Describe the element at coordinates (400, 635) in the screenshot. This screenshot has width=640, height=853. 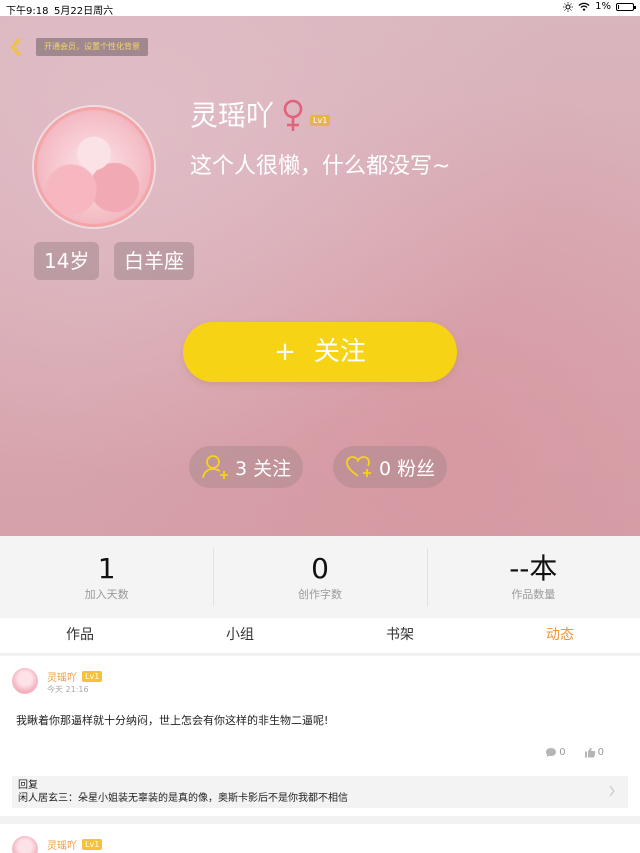
I see `tab-bookshelf: 书架` at that location.